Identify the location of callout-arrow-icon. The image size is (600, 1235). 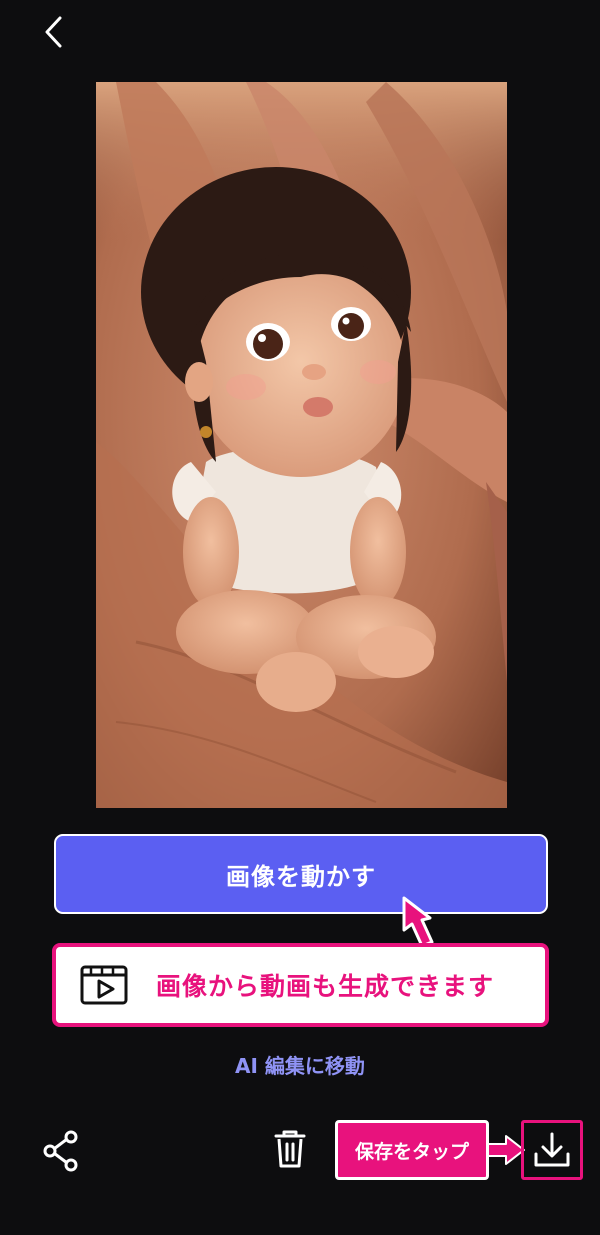
(418, 922).